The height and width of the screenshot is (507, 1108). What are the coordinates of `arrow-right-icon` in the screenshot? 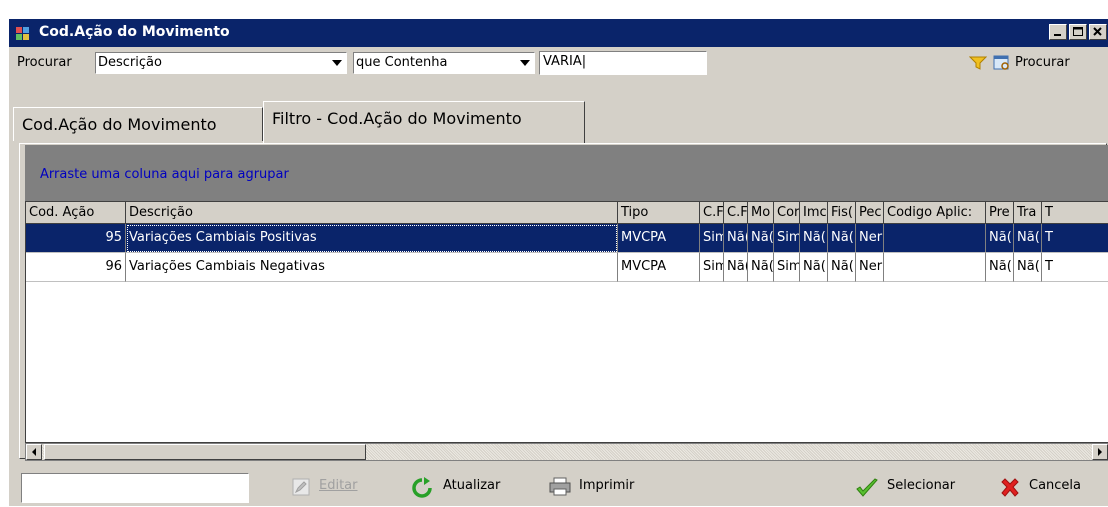 It's located at (1100, 452).